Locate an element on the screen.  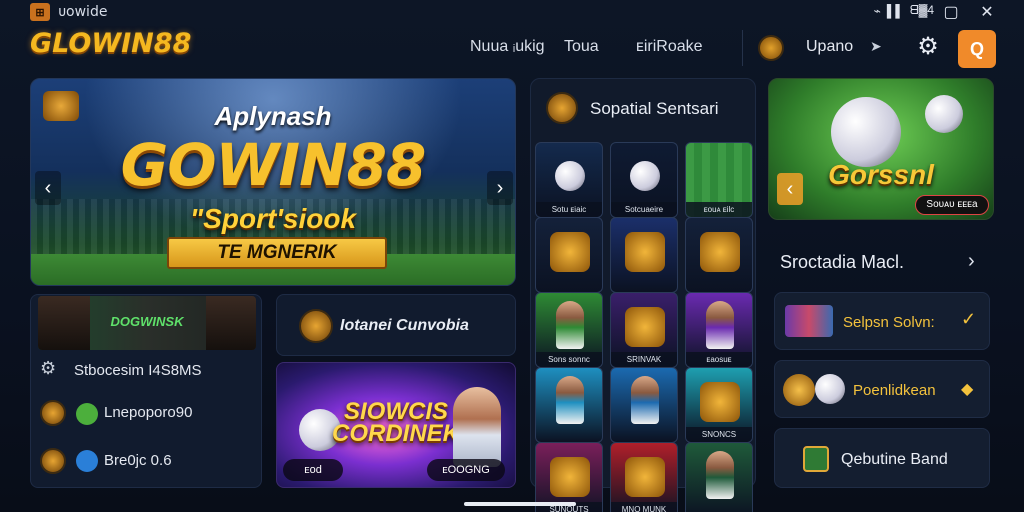
right-list-item-2: Poenlidkean ◆ is located at coordinates (882, 389).